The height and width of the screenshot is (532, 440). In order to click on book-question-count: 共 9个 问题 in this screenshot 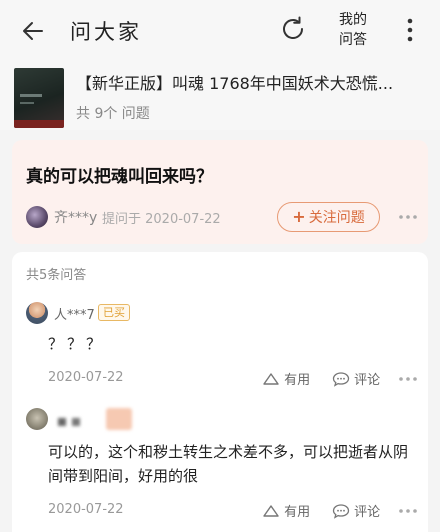, I will do `click(113, 114)`.